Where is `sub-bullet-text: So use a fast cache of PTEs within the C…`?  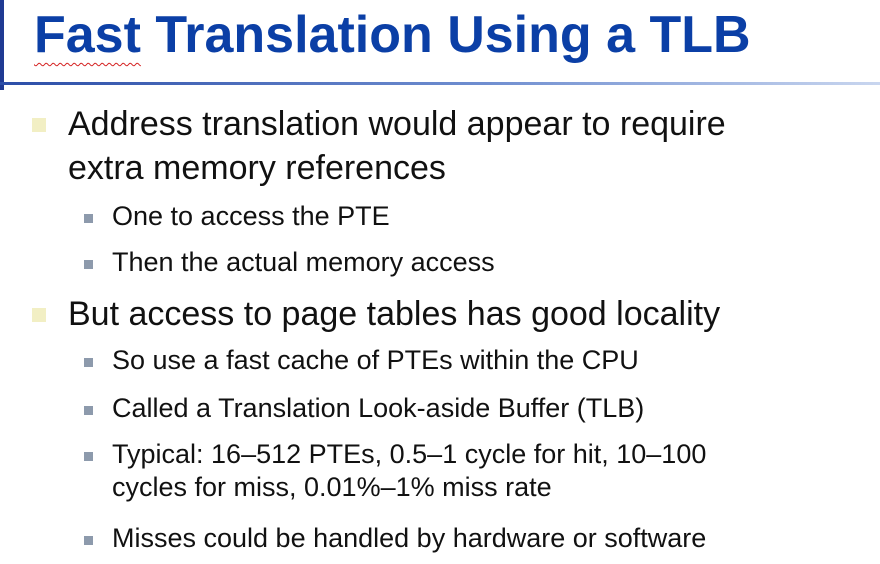
sub-bullet-text: So use a fast cache of PTEs within the C… is located at coordinates (375, 360).